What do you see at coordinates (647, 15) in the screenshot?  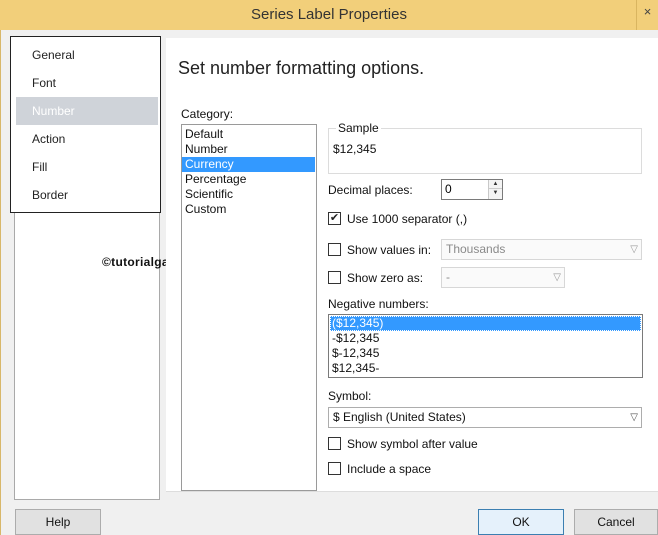 I see `close-icon: ×` at bounding box center [647, 15].